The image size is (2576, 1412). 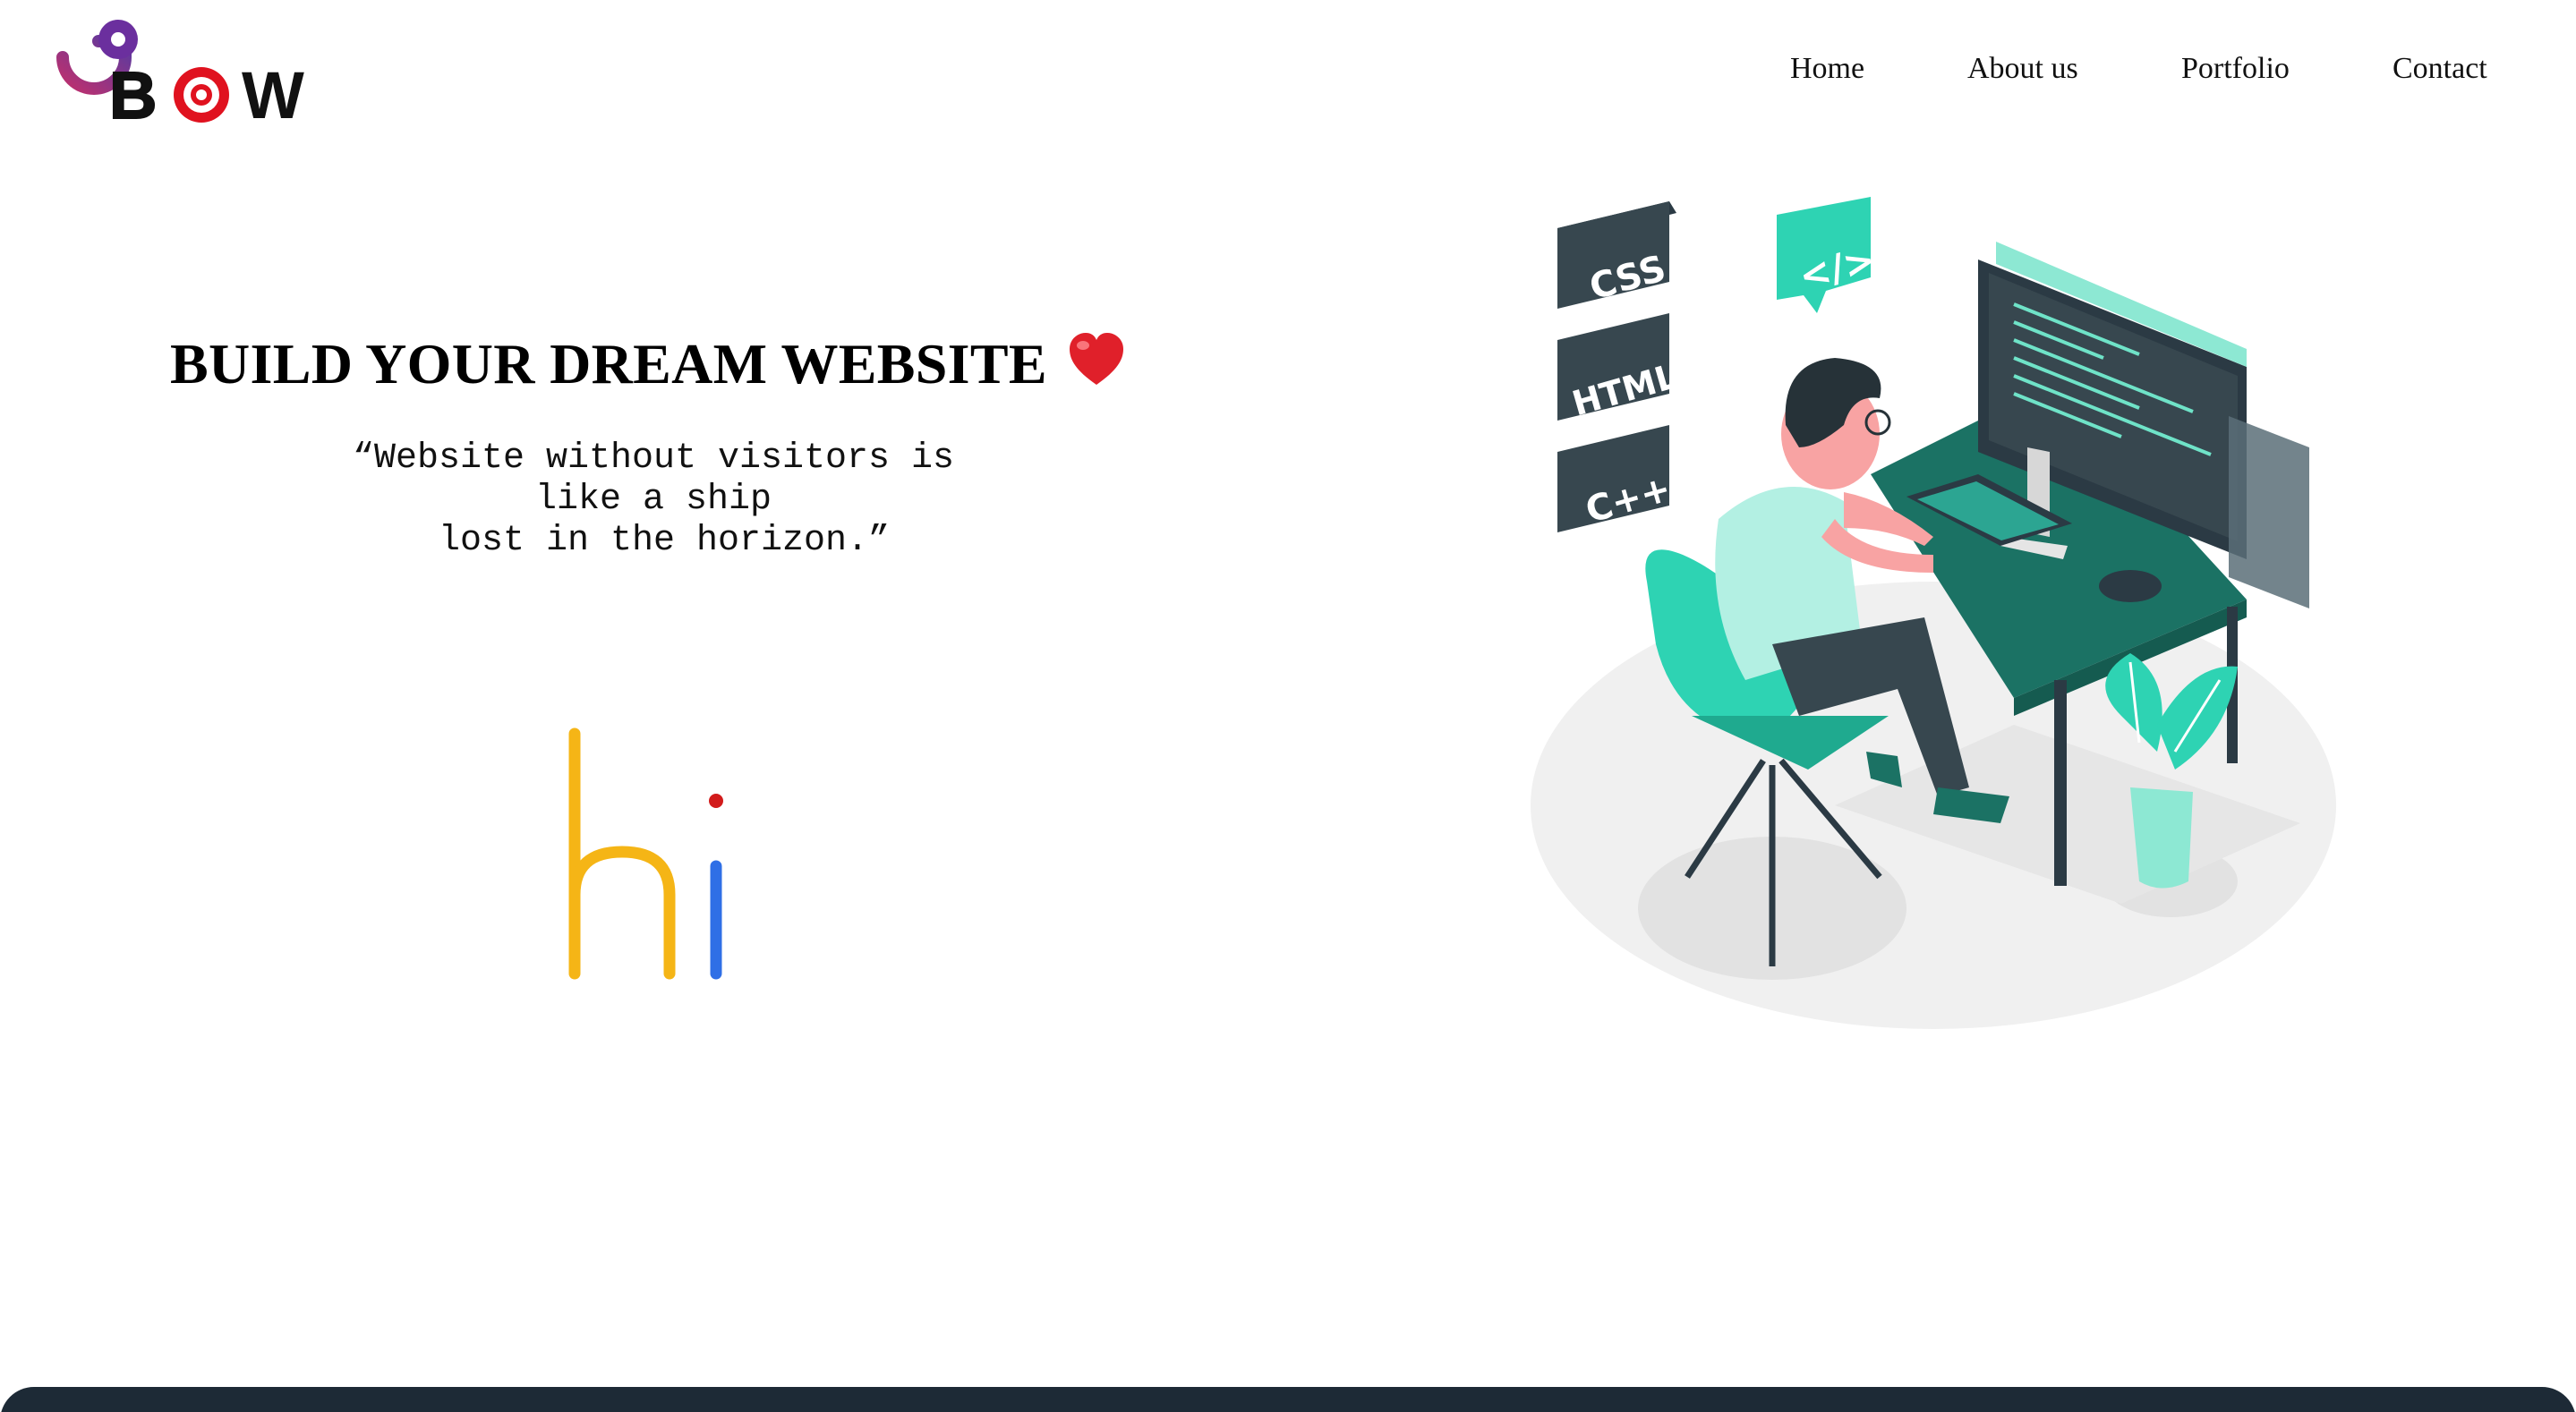 I want to click on nav-contact: Contact, so click(x=2440, y=69).